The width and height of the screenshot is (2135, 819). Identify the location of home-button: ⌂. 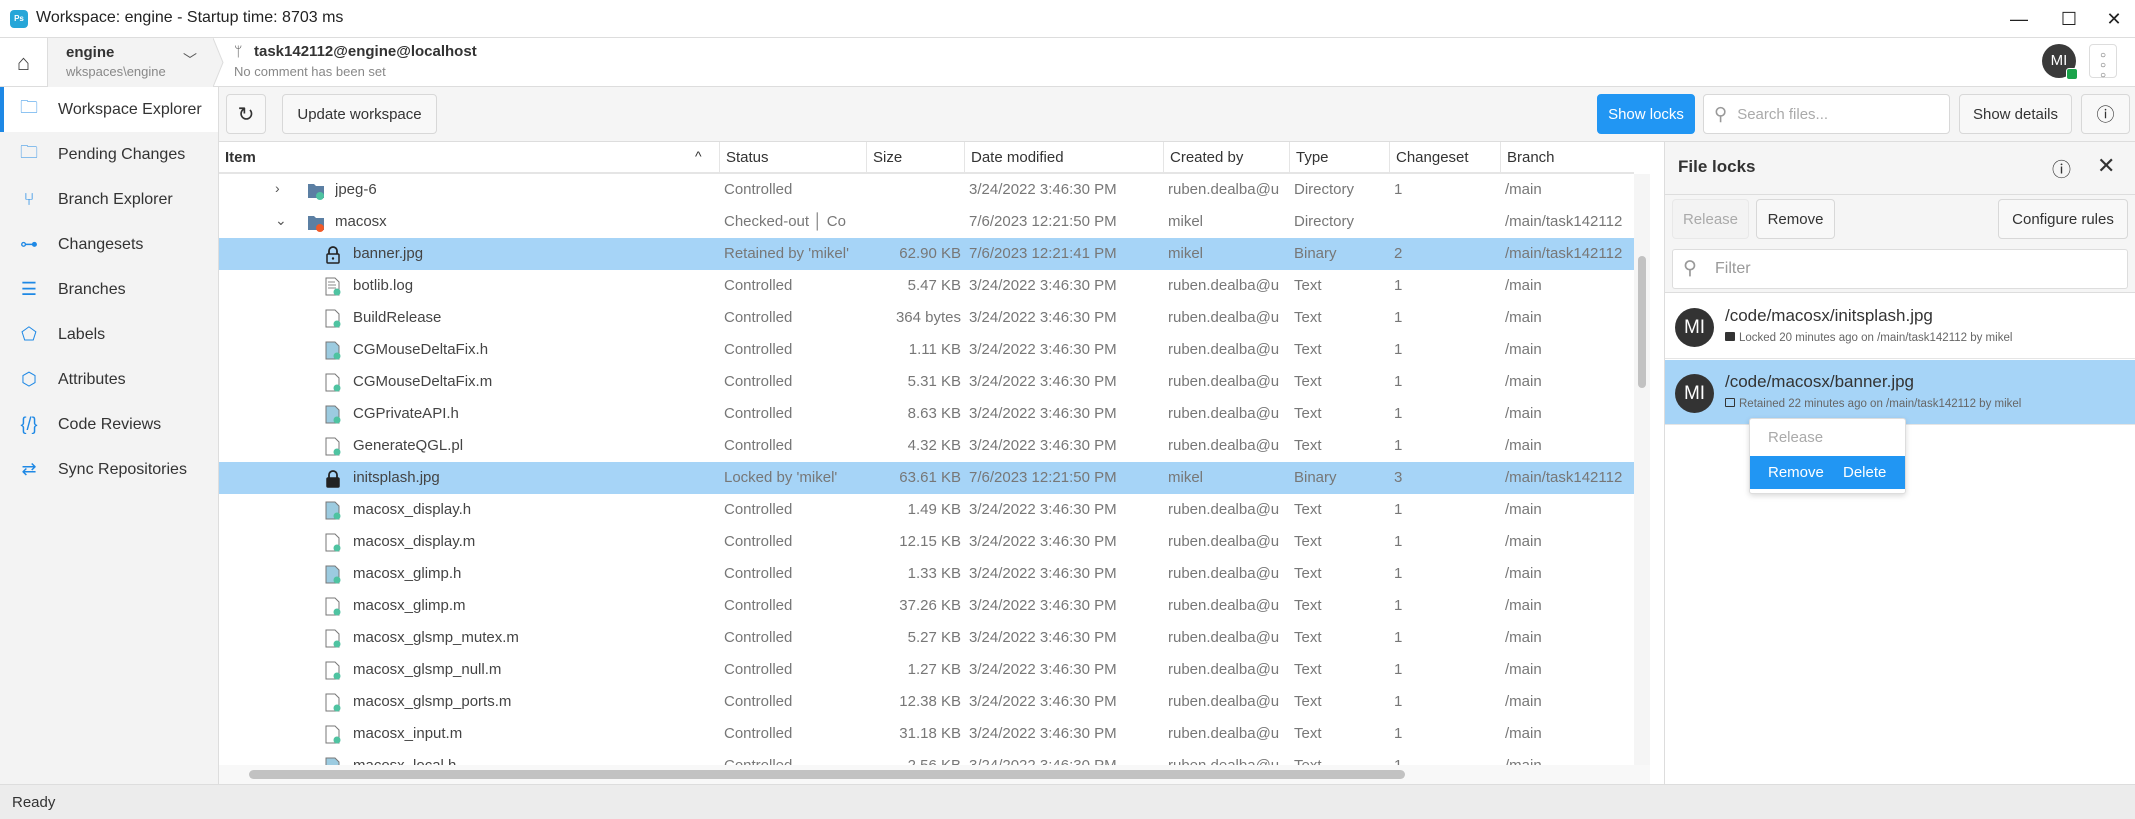
(24, 62).